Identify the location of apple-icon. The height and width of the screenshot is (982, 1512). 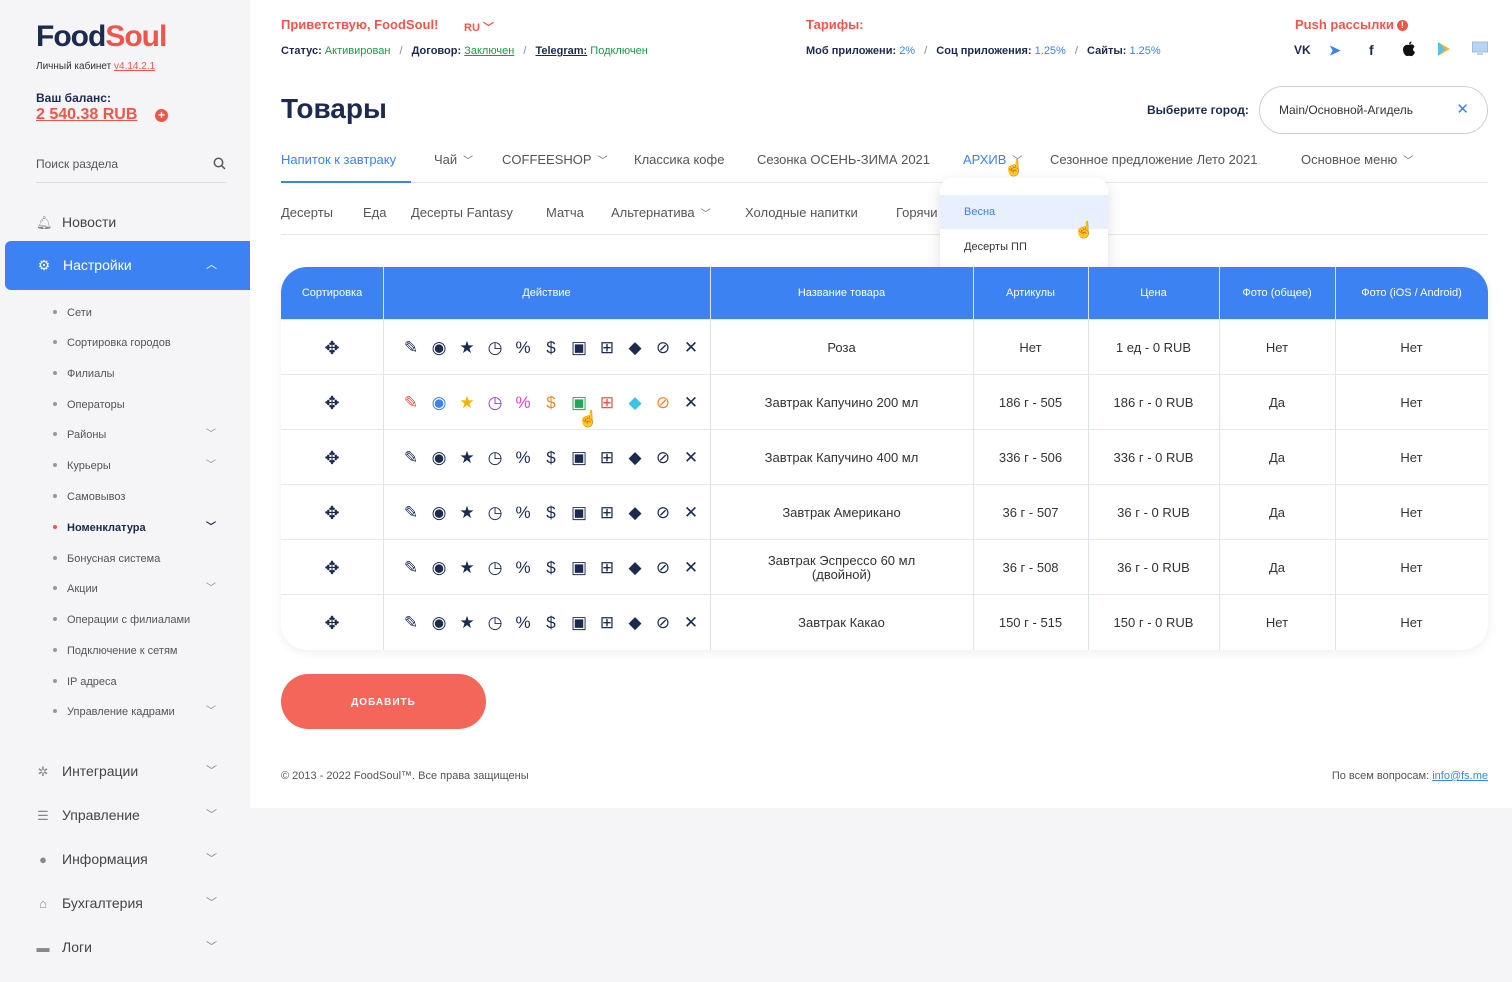
(1409, 51).